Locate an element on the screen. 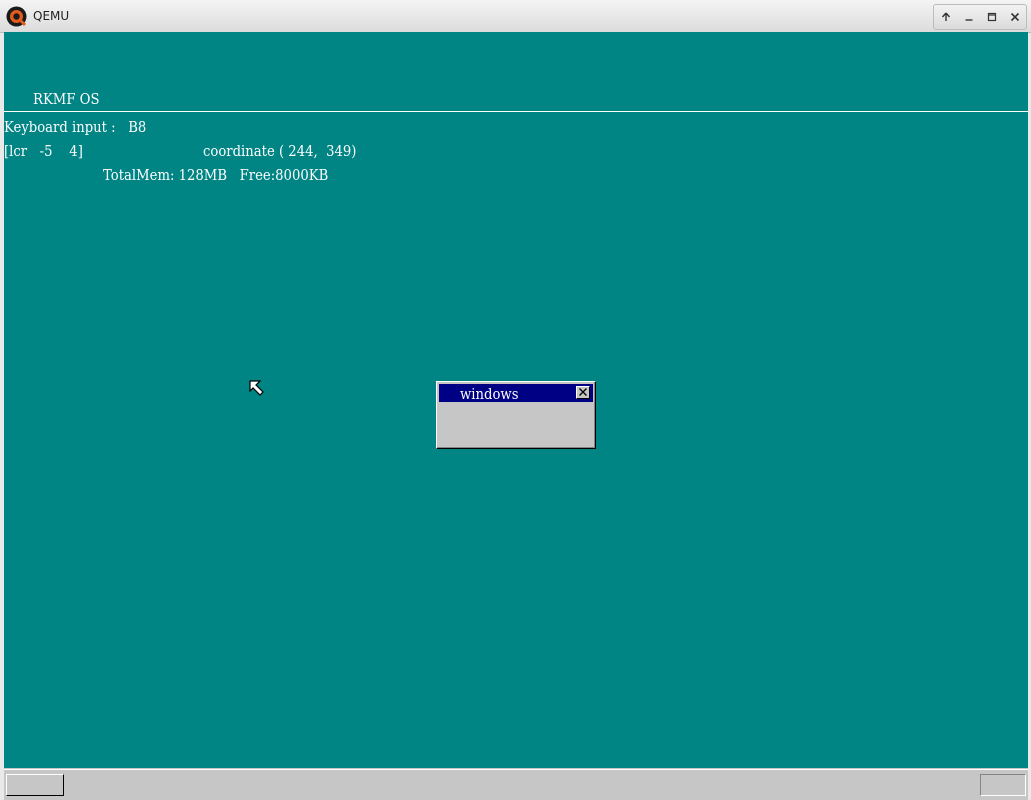 This screenshot has height=800, width=1031. maximize-button is located at coordinates (991, 17).